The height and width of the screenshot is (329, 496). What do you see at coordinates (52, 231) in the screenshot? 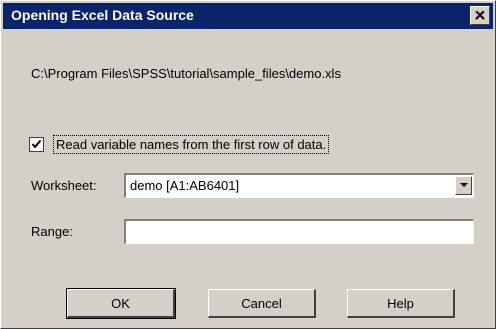
I see `range-label: Range:` at bounding box center [52, 231].